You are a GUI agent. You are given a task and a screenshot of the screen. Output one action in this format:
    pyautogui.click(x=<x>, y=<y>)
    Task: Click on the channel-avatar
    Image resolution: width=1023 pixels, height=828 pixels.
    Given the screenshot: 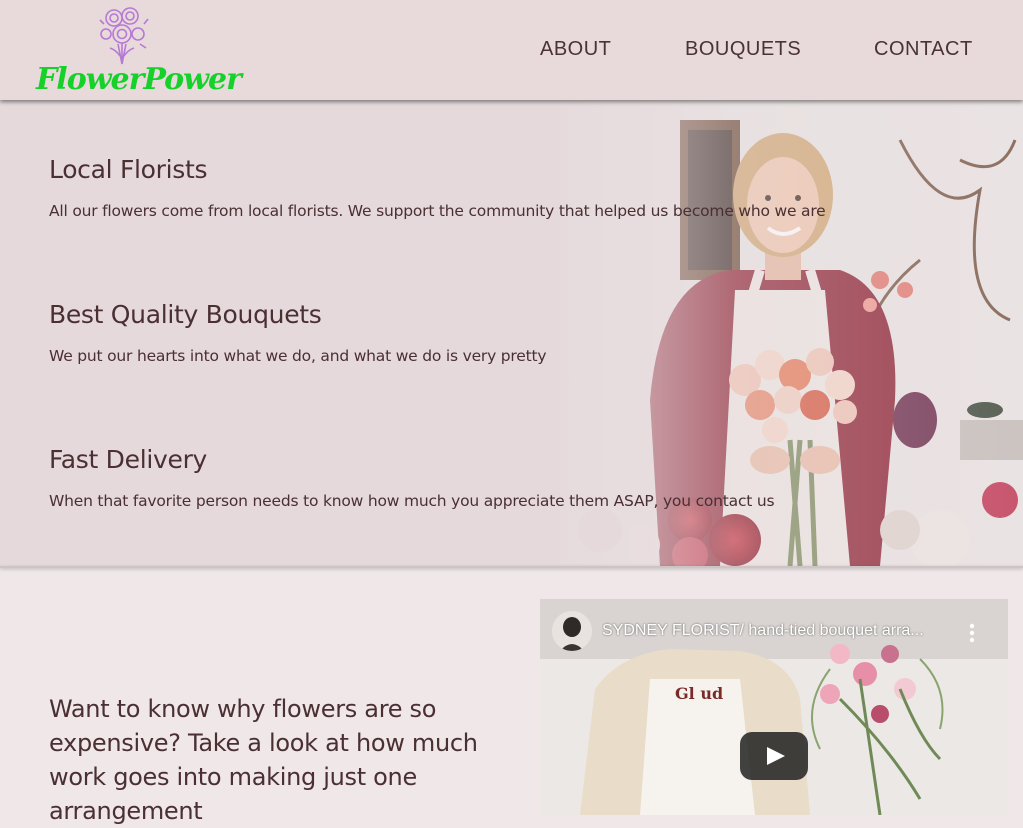 What is the action you would take?
    pyautogui.click(x=572, y=631)
    